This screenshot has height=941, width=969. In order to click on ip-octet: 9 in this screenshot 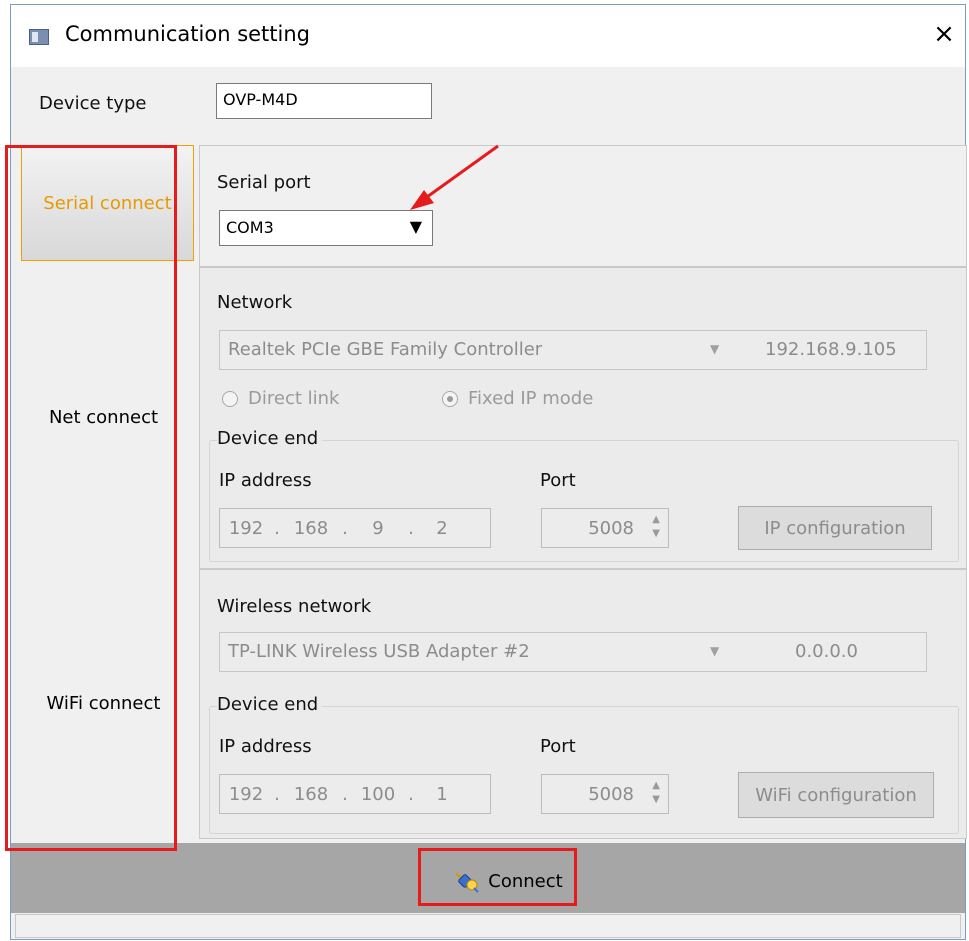, I will do `click(378, 528)`.